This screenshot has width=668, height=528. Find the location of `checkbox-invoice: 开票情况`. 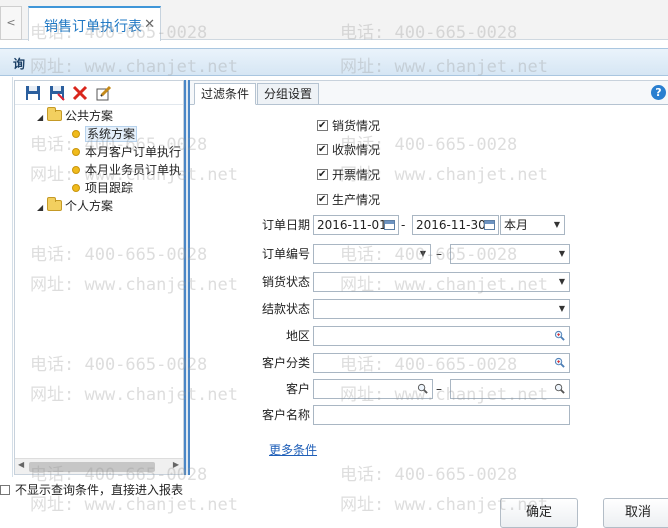

checkbox-invoice: 开票情况 is located at coordinates (348, 175).